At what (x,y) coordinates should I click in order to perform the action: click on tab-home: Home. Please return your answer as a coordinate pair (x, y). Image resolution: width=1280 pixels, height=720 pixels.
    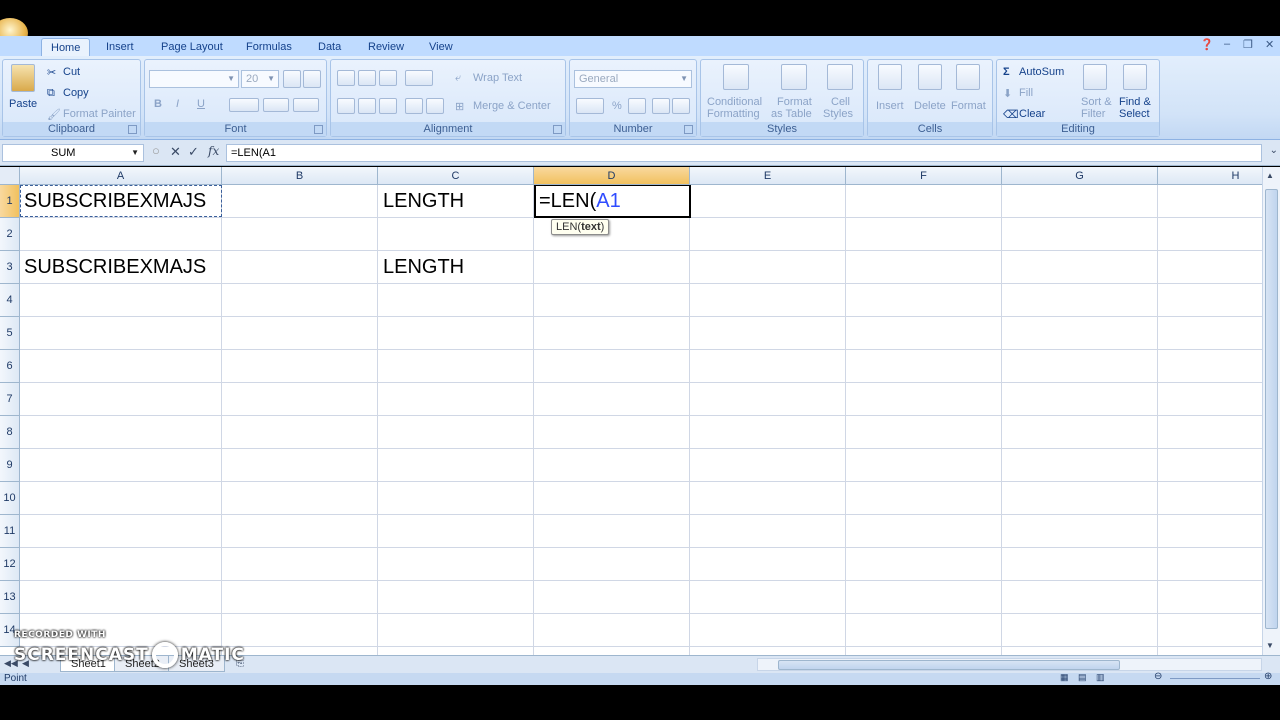
    Looking at the image, I should click on (66, 47).